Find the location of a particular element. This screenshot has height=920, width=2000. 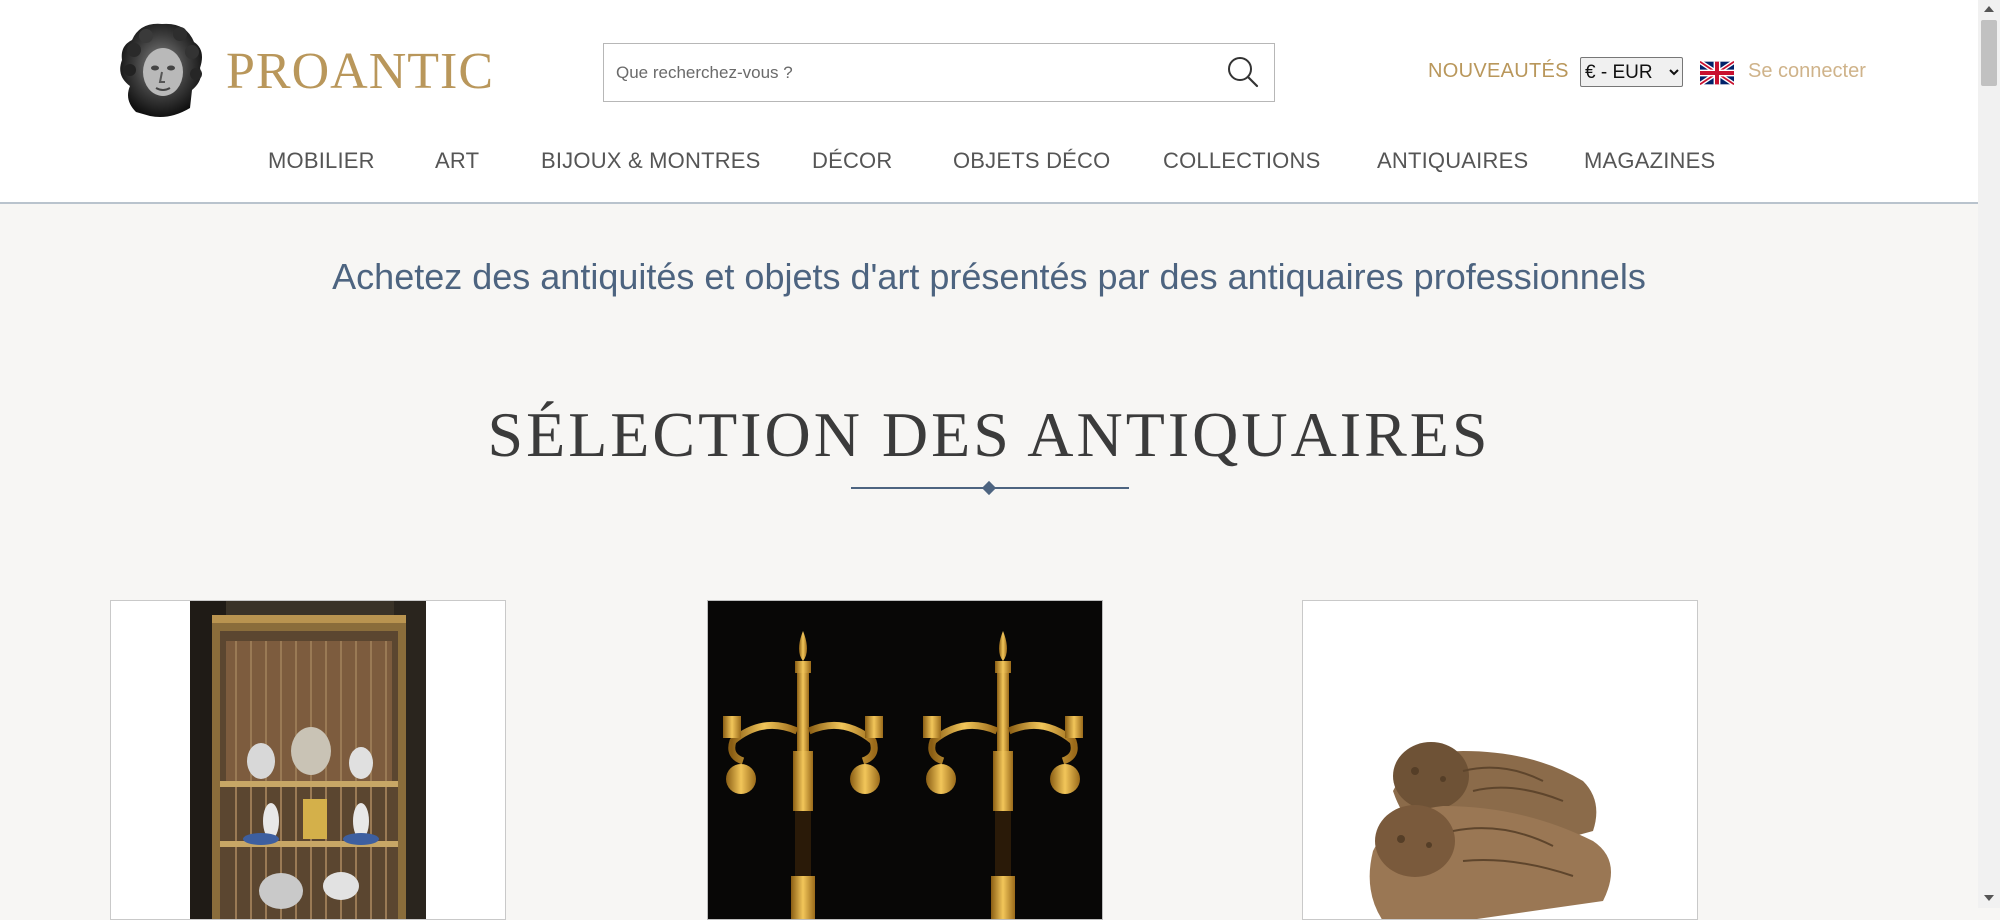

section-title: SÉLECTION DES ANTIQUAIRES is located at coordinates (989, 434).